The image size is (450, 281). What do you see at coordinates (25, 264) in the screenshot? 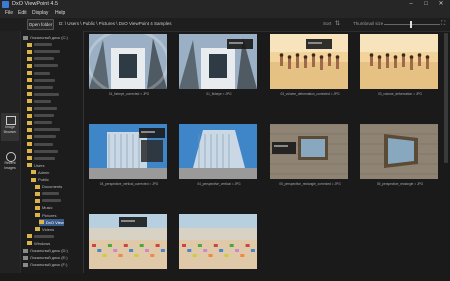
I see `drive-icon` at bounding box center [25, 264].